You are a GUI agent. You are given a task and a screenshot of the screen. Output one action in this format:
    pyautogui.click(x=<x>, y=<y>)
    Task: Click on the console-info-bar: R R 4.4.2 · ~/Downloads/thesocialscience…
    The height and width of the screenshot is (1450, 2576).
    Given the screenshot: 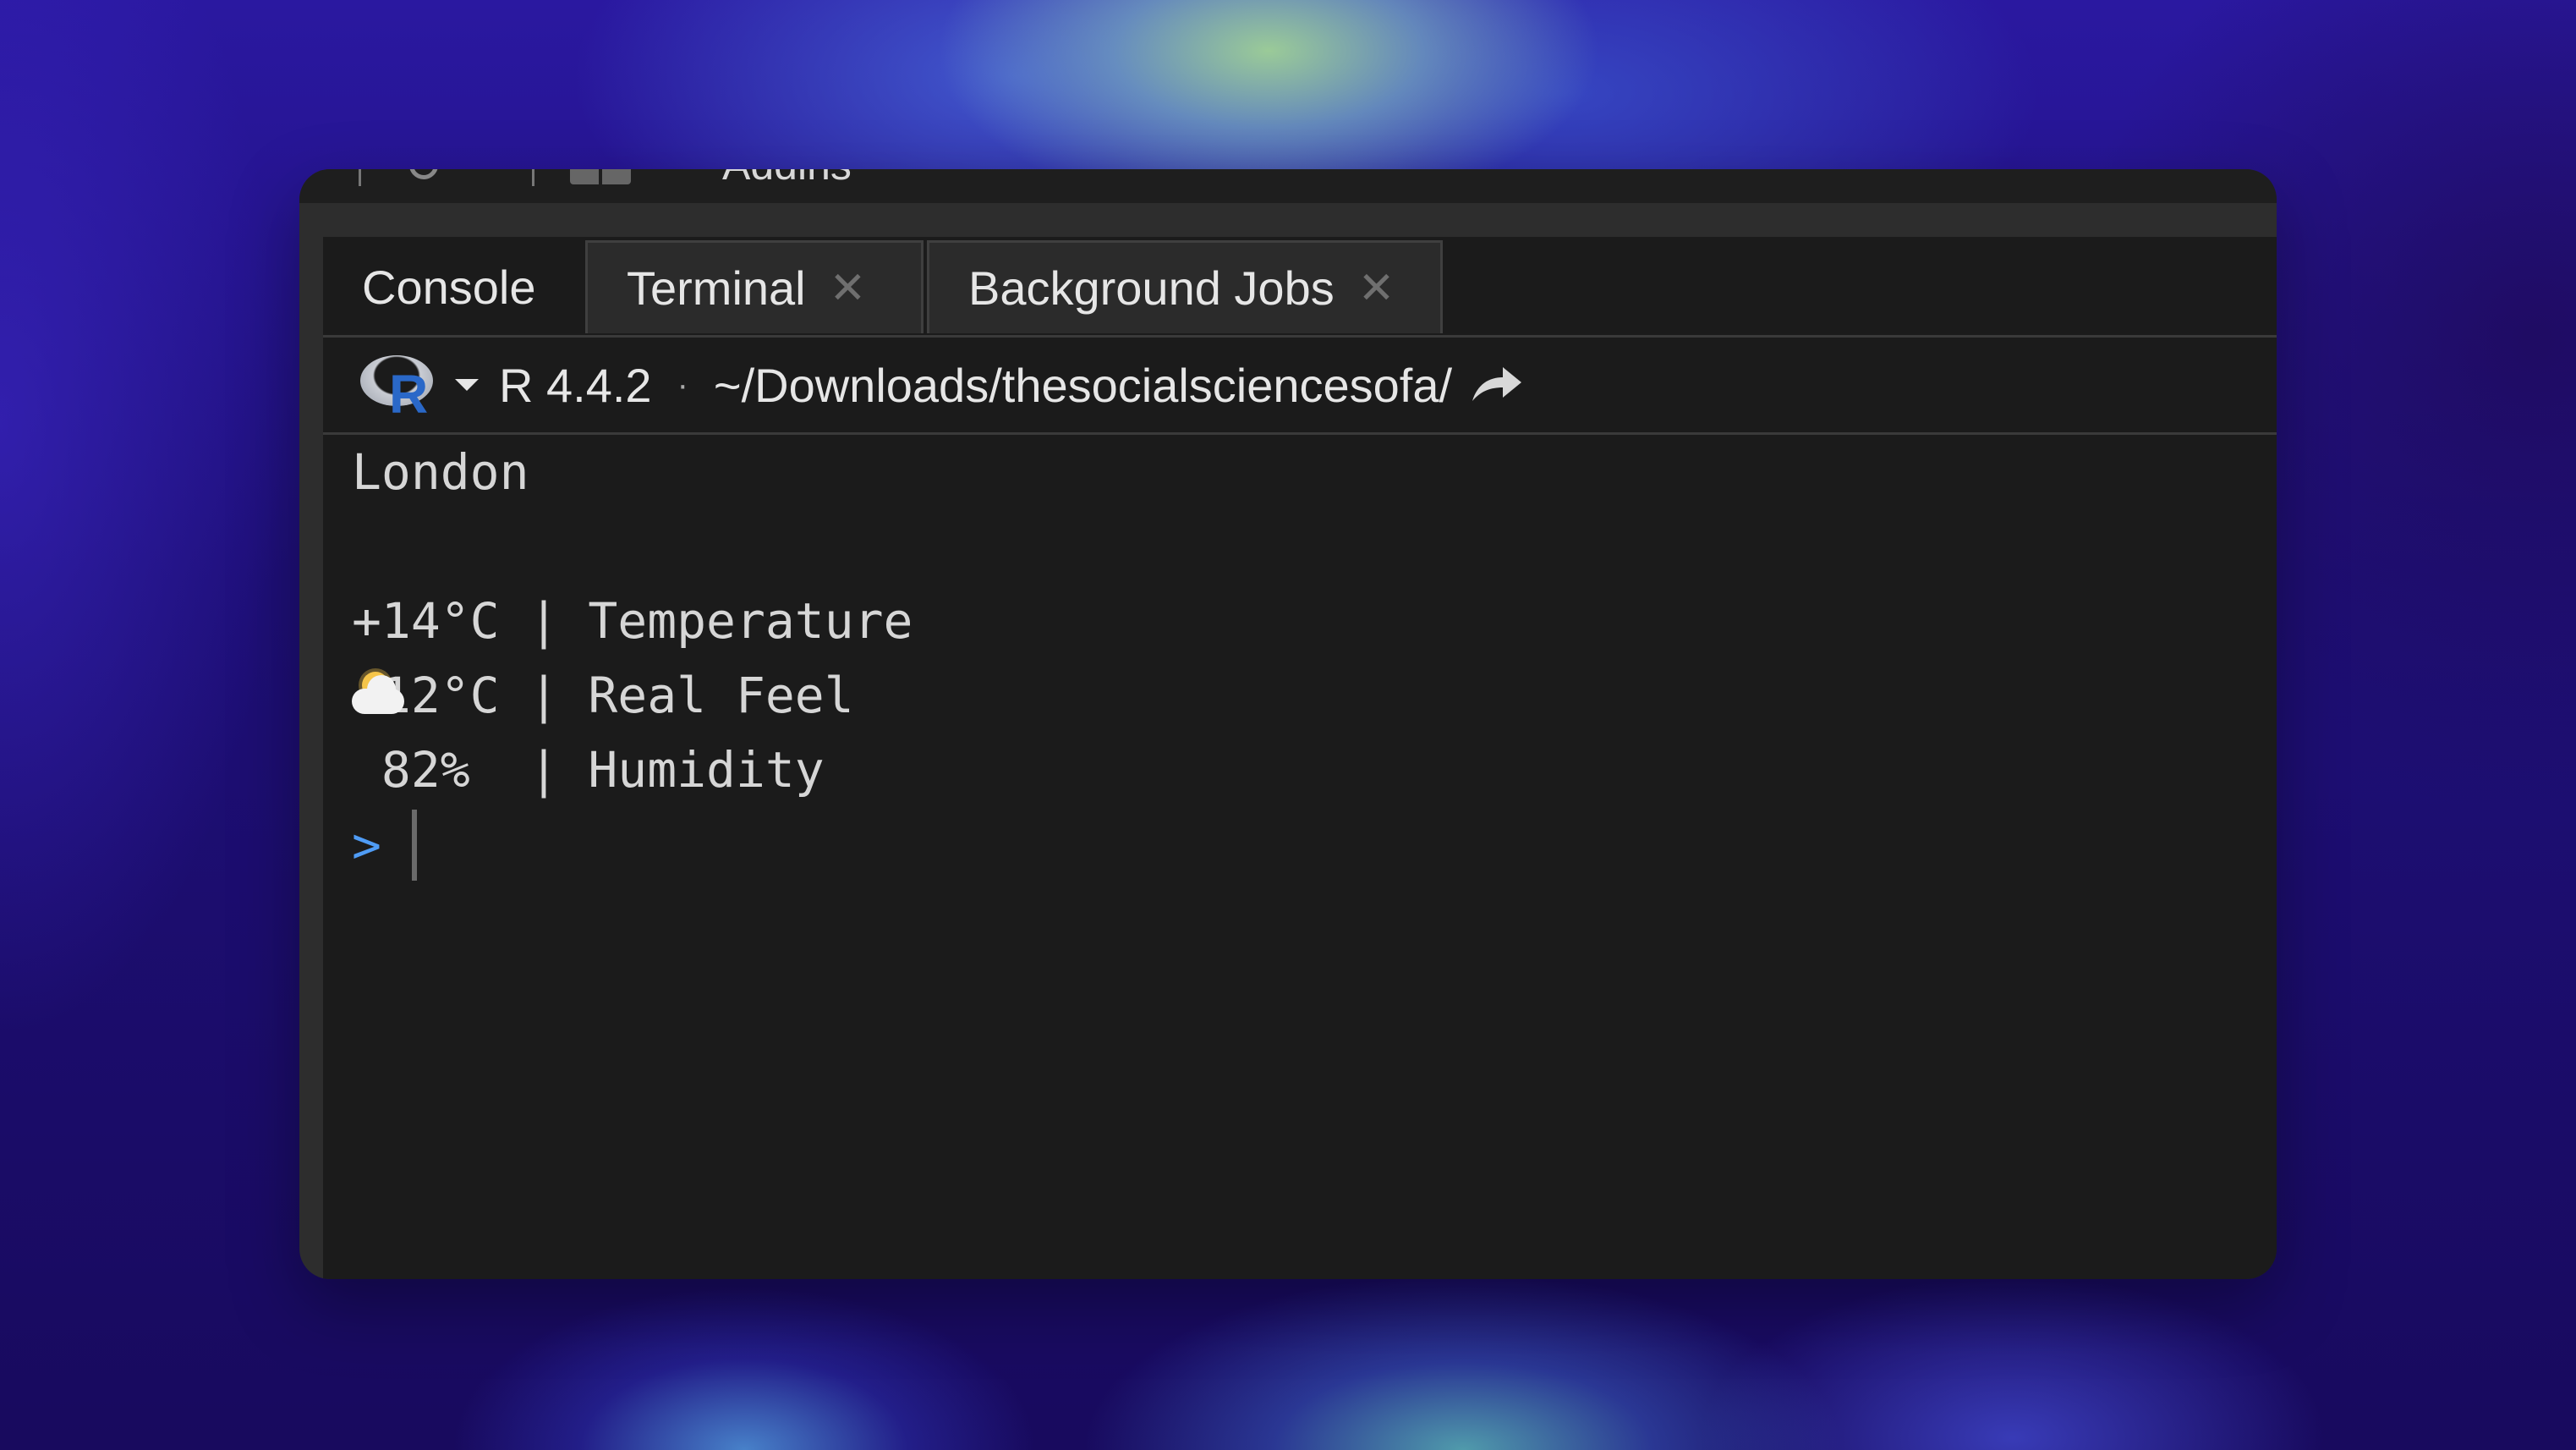 What is the action you would take?
    pyautogui.click(x=1300, y=386)
    